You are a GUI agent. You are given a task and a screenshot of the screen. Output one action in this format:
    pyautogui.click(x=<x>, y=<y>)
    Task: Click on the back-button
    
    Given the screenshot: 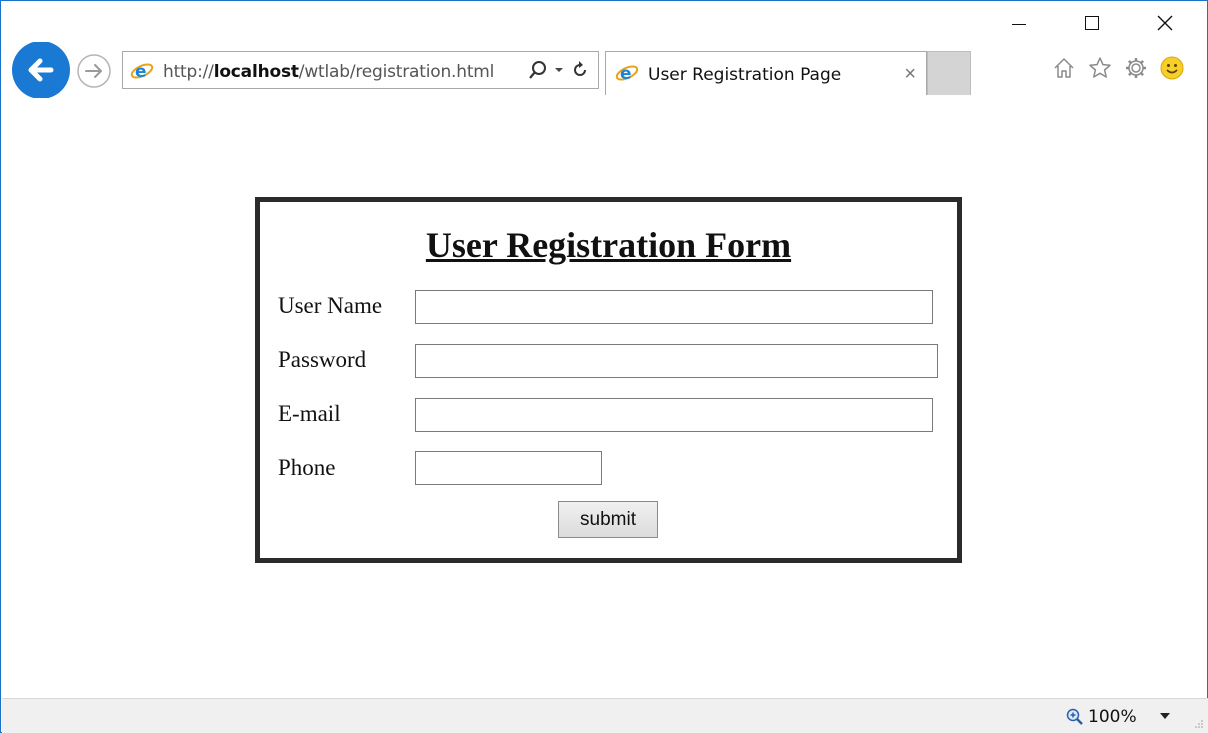 What is the action you would take?
    pyautogui.click(x=40, y=70)
    